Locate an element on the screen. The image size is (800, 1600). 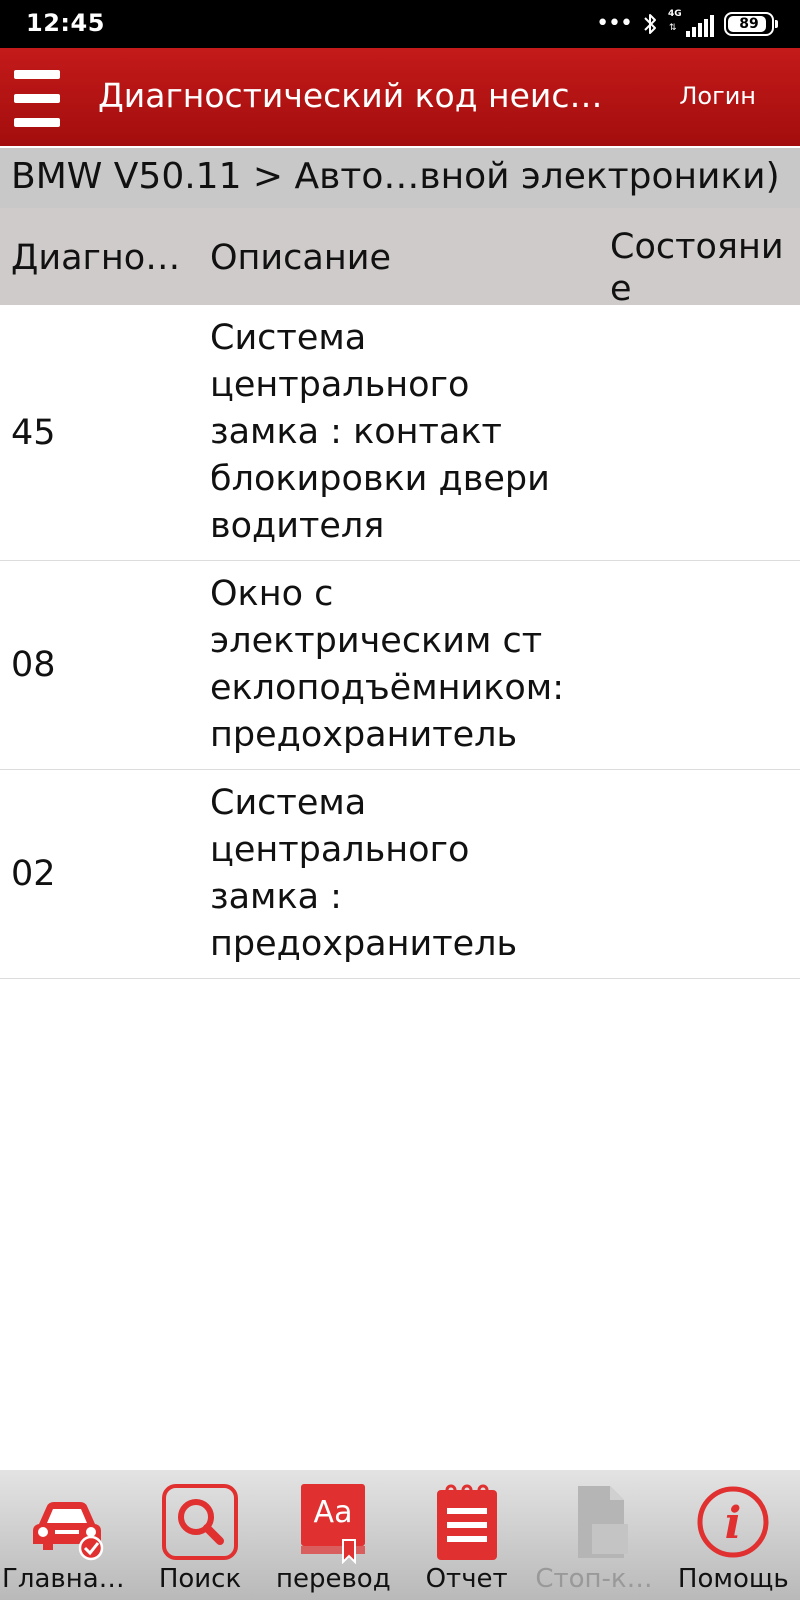
nav-report-button: Отчет is located at coordinates (466, 1535).